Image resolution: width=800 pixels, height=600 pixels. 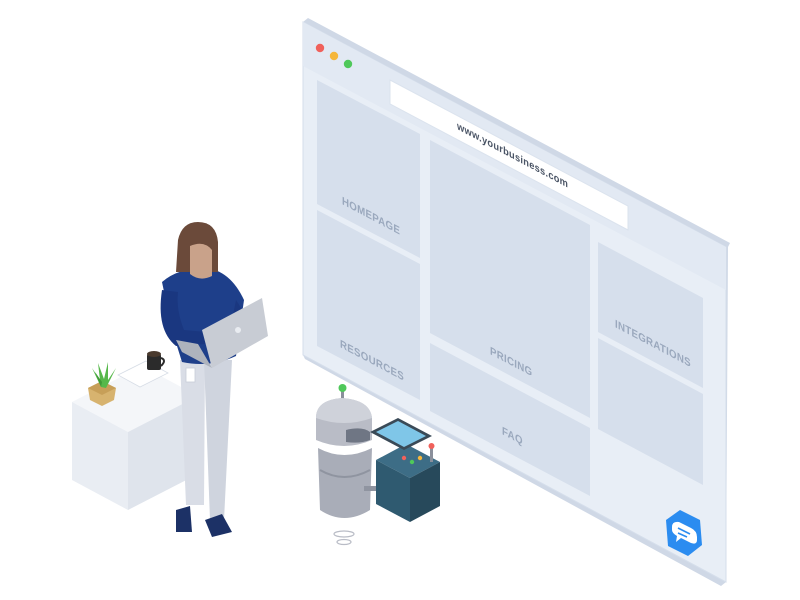 What do you see at coordinates (349, 465) in the screenshot?
I see `robot` at bounding box center [349, 465].